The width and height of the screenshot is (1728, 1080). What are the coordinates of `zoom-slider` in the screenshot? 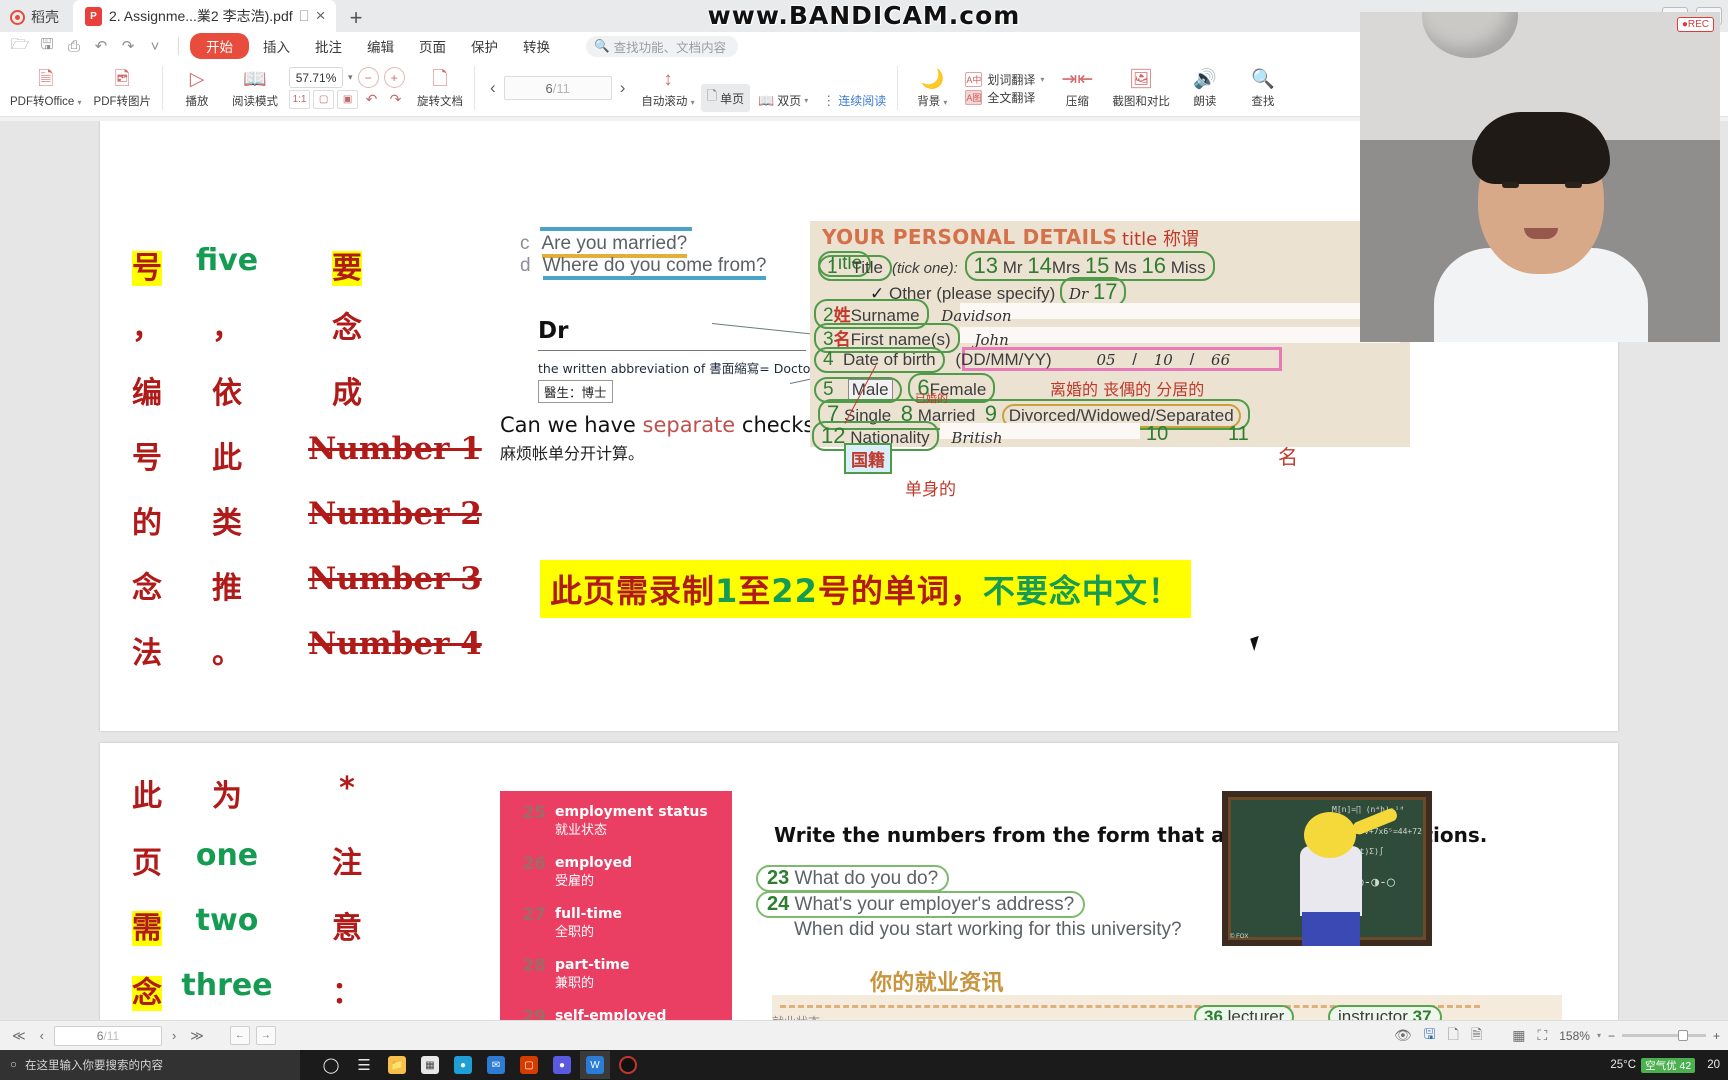 It's located at (1663, 1035).